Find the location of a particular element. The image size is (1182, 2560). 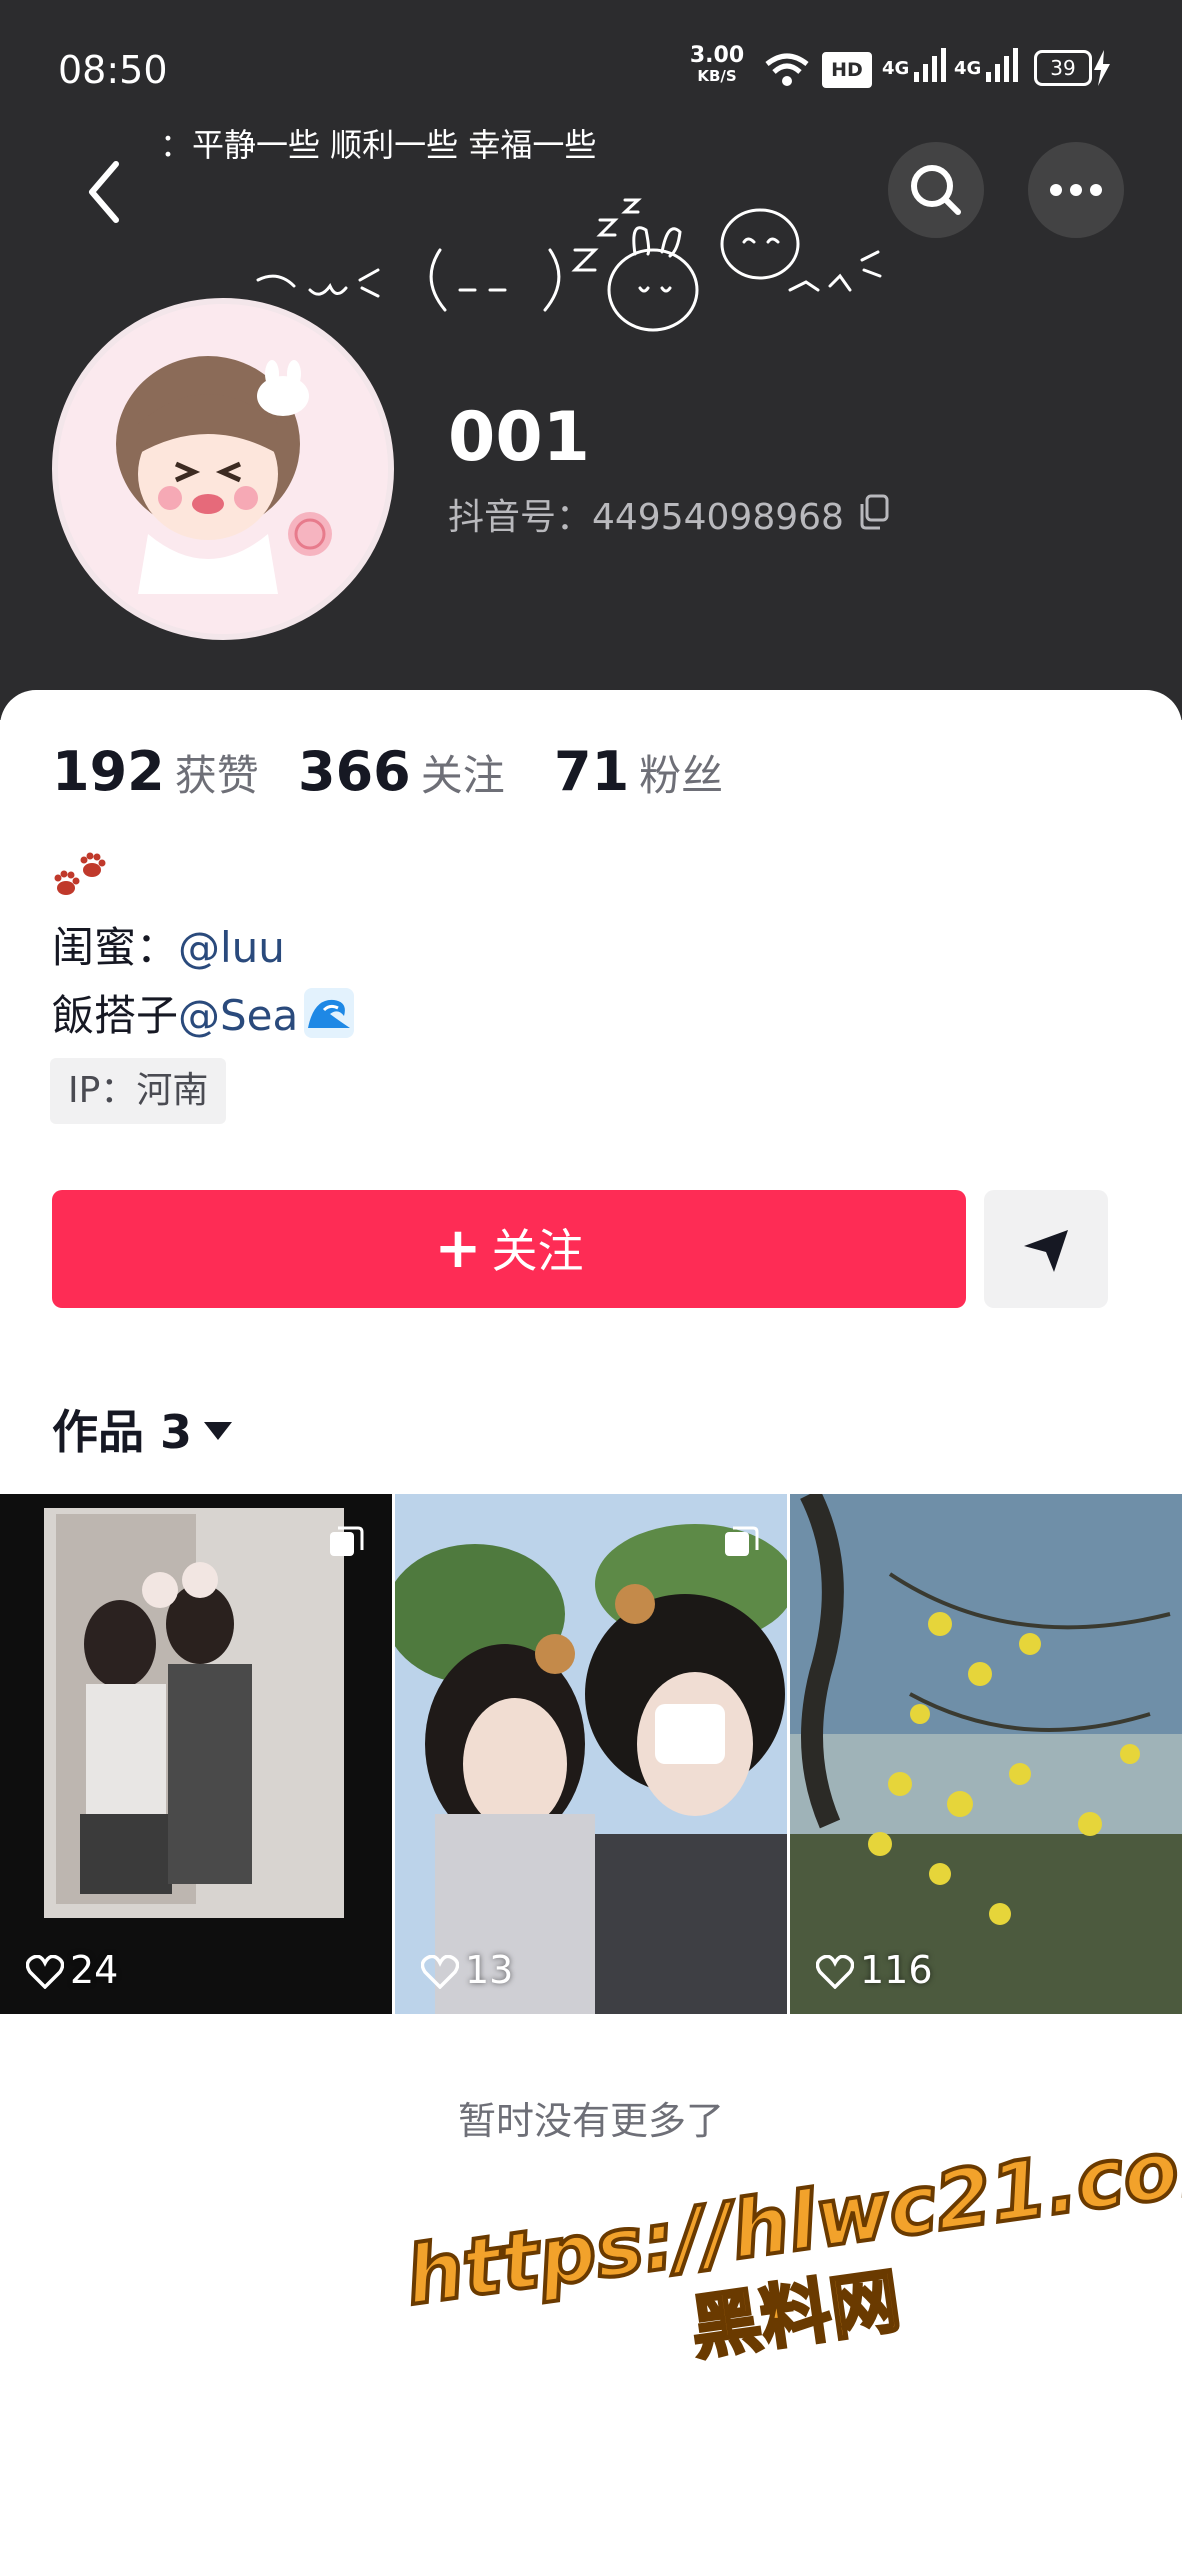

bio-text: 飯搭子 is located at coordinates (115, 1015).